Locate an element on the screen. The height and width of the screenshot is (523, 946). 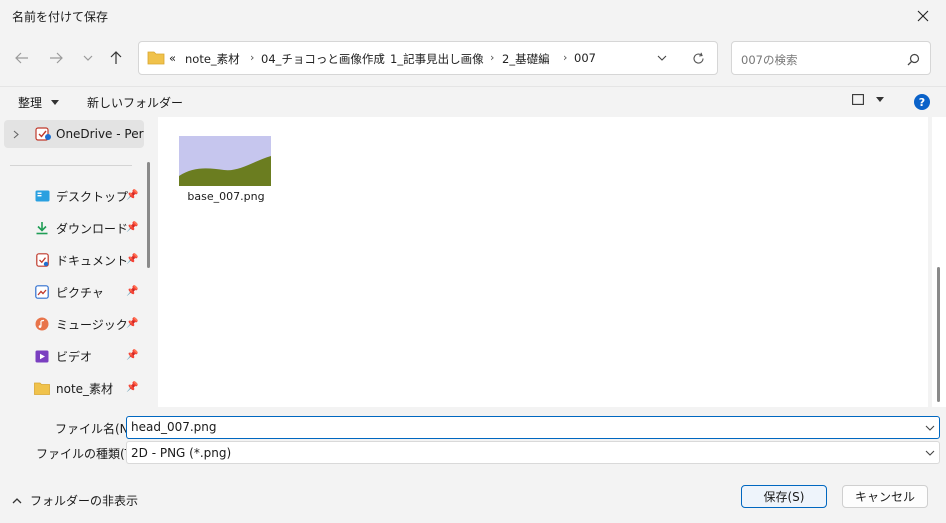
breadcrumb-item: 1_記事見出し画像 is located at coordinates (437, 59).